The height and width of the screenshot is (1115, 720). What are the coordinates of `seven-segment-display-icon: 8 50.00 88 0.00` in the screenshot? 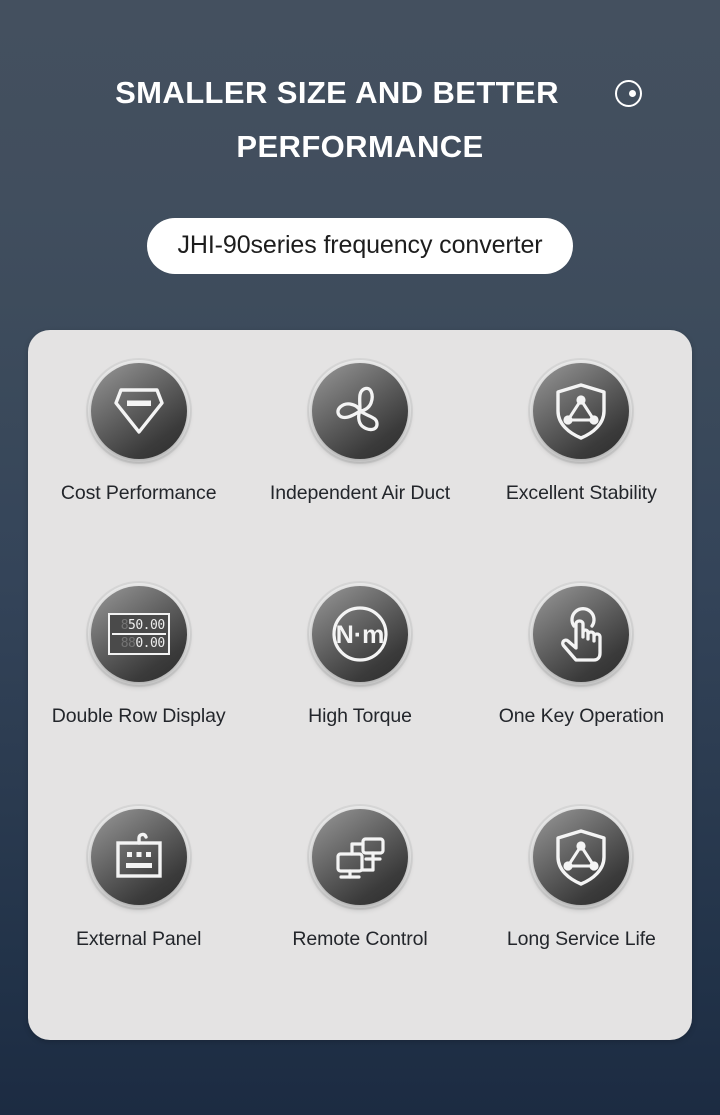 It's located at (138, 634).